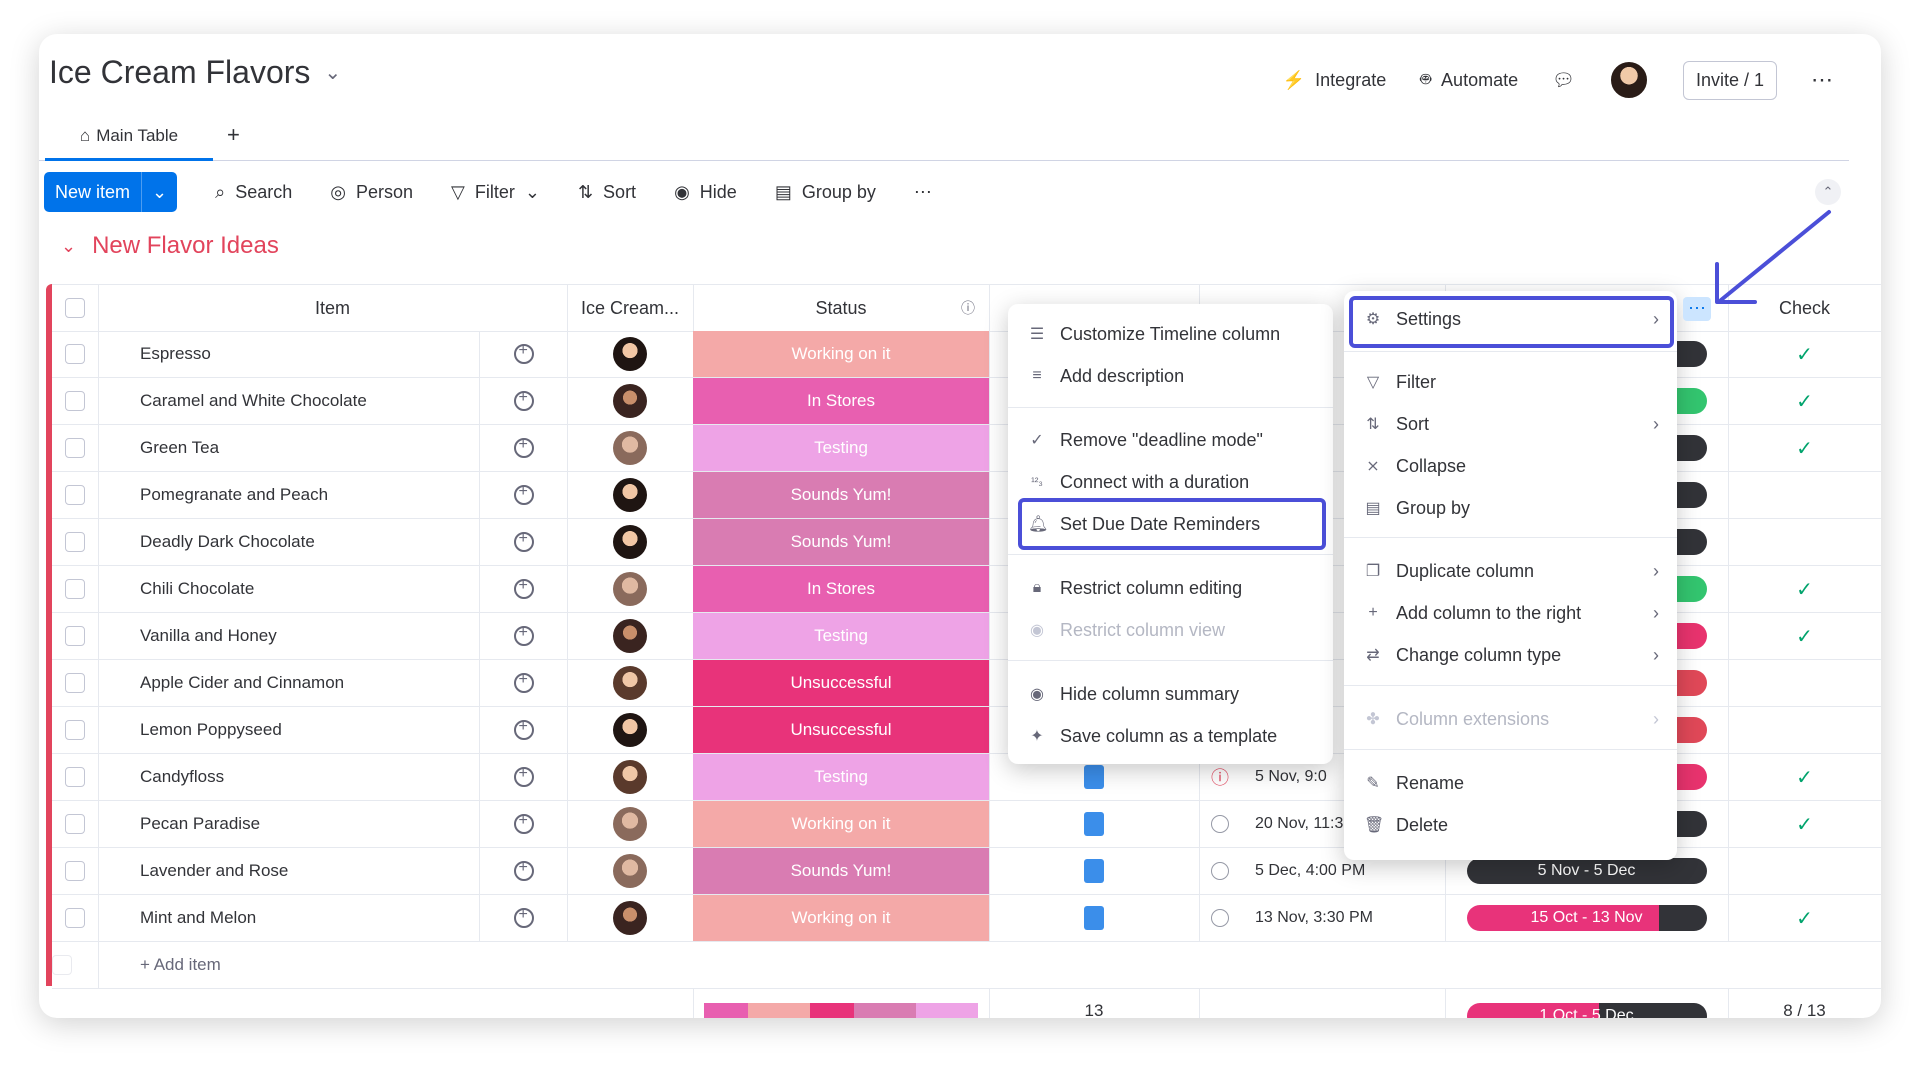 The height and width of the screenshot is (1066, 1920). What do you see at coordinates (289, 542) in the screenshot?
I see `item-name: Deadly Dark Chocolate` at bounding box center [289, 542].